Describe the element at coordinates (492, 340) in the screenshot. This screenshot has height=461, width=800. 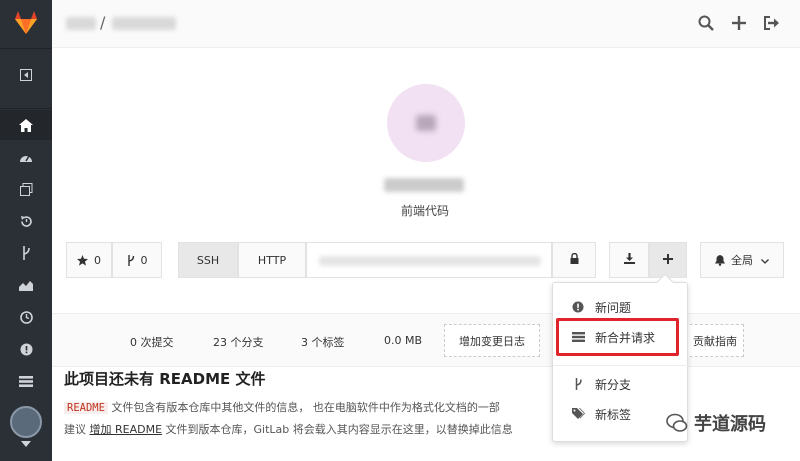
I see `add-changelog-button: 增加变更日志` at that location.